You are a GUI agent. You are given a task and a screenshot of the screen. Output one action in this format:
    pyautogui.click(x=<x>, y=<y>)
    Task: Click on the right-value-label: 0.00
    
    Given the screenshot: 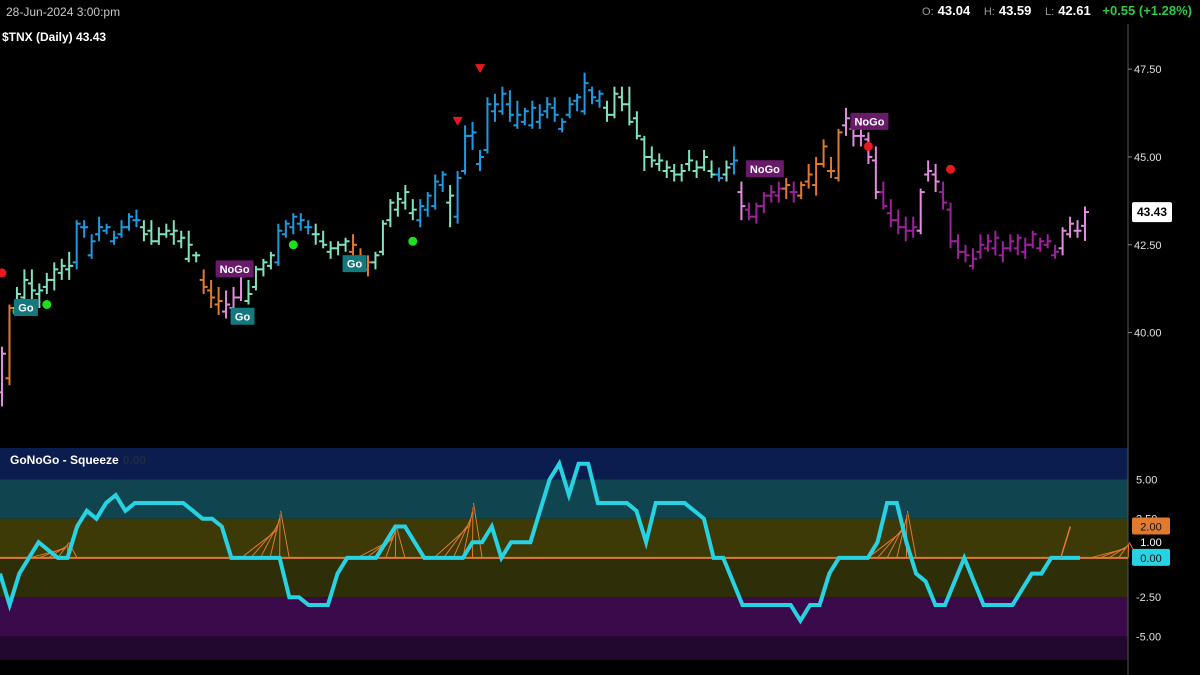 What is the action you would take?
    pyautogui.click(x=1150, y=559)
    